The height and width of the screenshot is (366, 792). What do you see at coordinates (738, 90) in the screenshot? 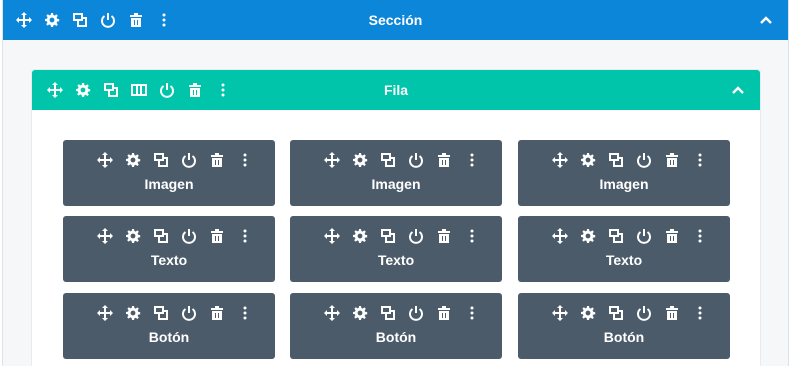
I see `collapse-row-chevron-up-icon` at bounding box center [738, 90].